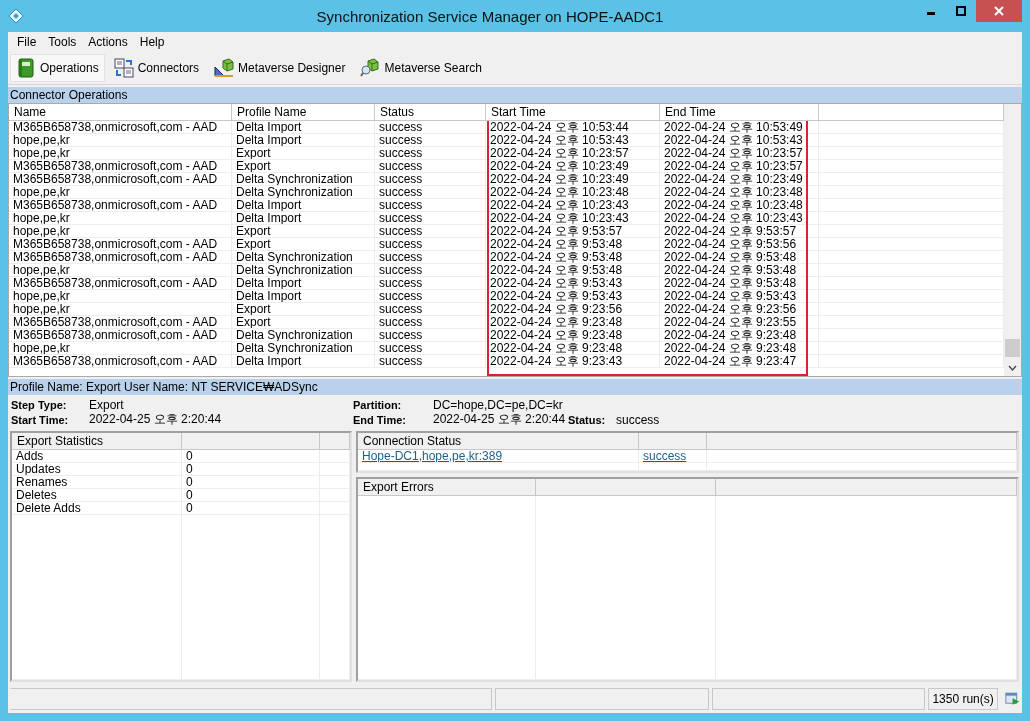  Describe the element at coordinates (123, 67) in the screenshot. I see `grid-arrows-icon` at that location.